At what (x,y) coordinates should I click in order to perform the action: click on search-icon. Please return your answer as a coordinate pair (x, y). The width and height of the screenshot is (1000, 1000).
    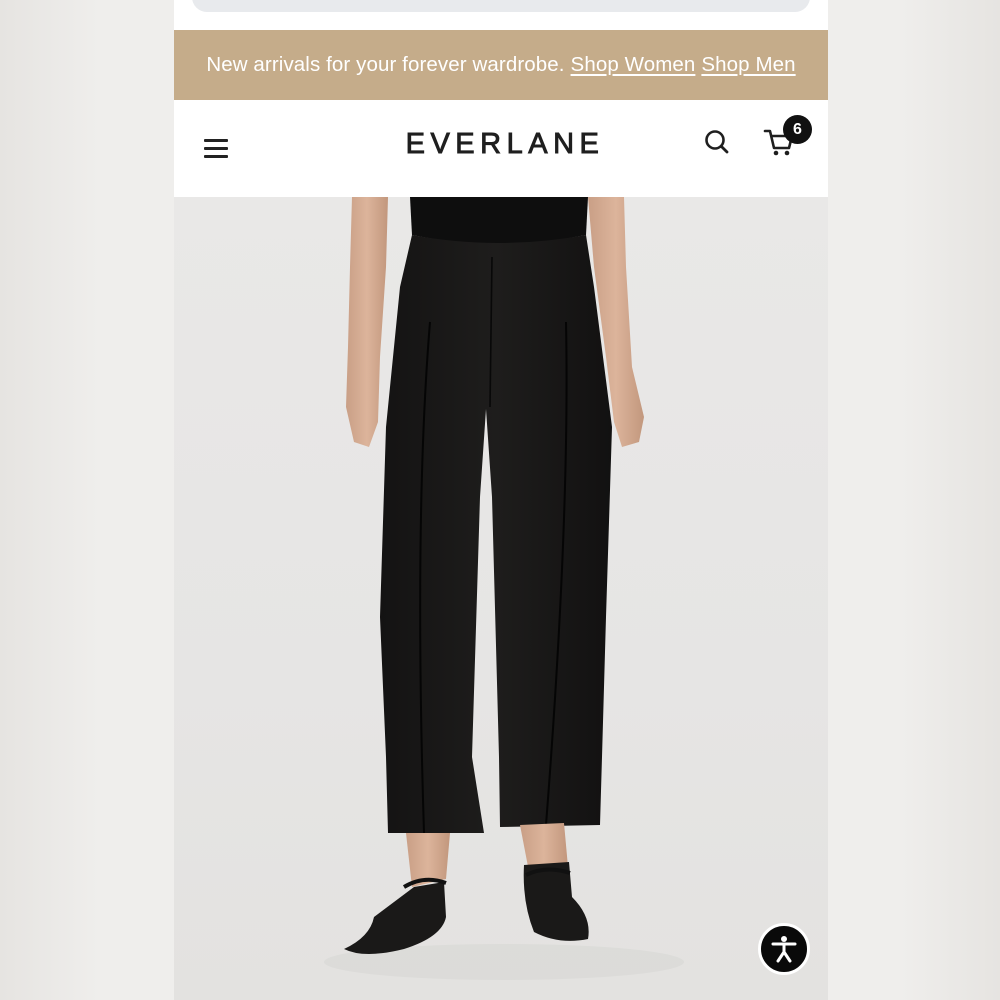
    Looking at the image, I should click on (717, 142).